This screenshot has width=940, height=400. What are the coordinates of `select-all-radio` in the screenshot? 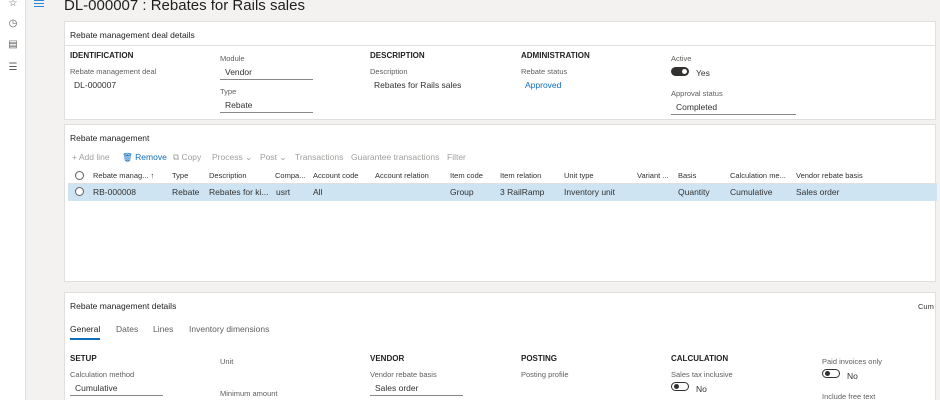 It's located at (79, 175).